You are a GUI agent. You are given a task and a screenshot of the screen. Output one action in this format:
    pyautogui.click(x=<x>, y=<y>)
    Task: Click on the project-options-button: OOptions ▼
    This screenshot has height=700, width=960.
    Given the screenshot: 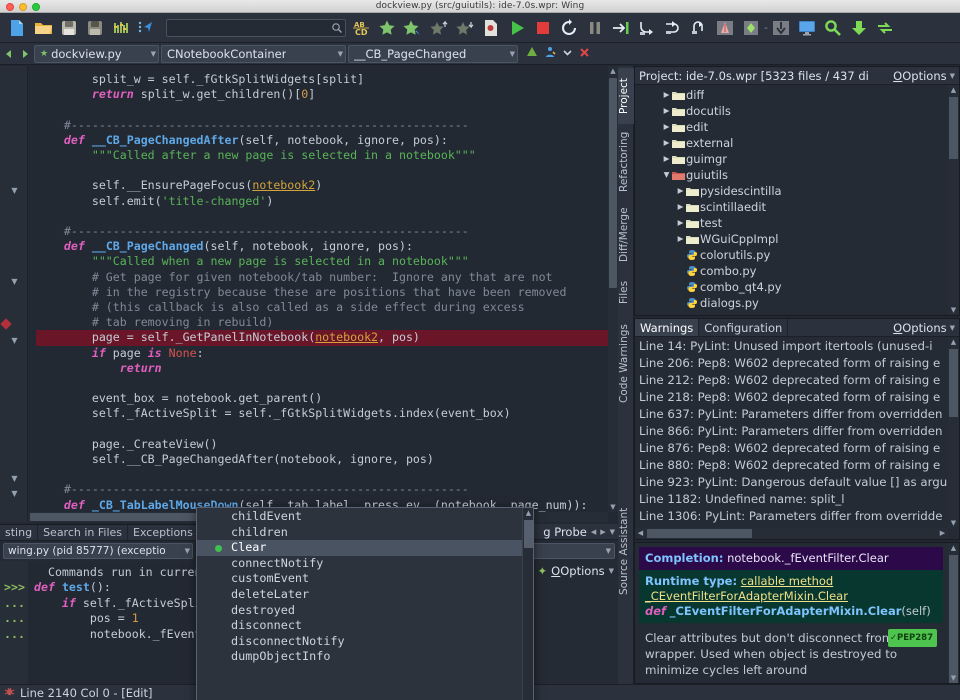 What is the action you would take?
    pyautogui.click(x=924, y=76)
    